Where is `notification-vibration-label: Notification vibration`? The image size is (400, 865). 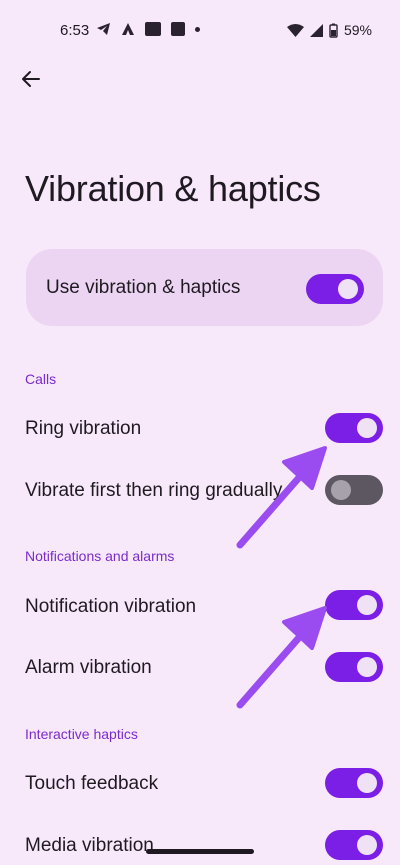
notification-vibration-label: Notification vibration is located at coordinates (110, 607).